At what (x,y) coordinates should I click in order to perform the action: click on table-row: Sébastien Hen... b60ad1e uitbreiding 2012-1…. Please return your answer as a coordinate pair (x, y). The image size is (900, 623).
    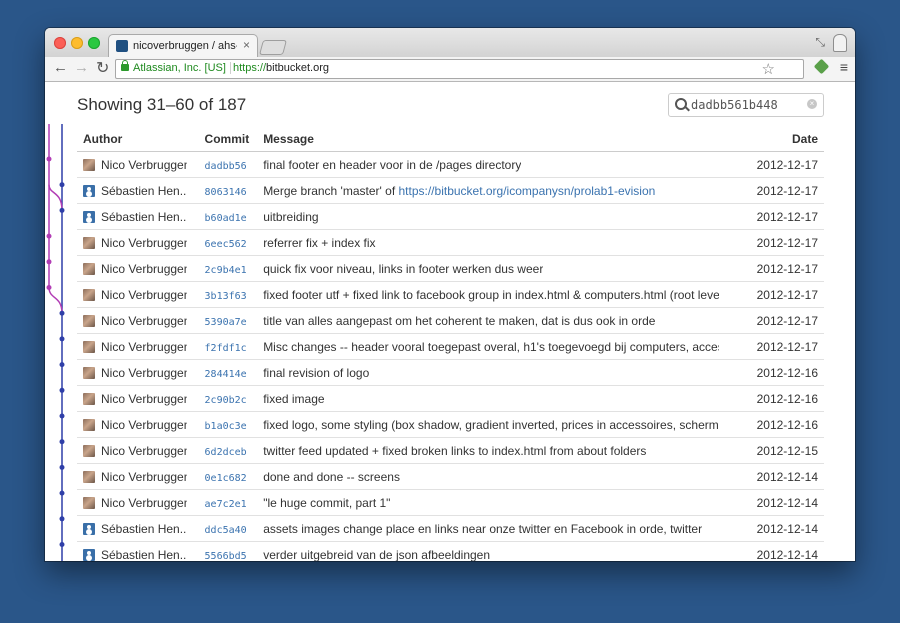
    Looking at the image, I should click on (450, 216).